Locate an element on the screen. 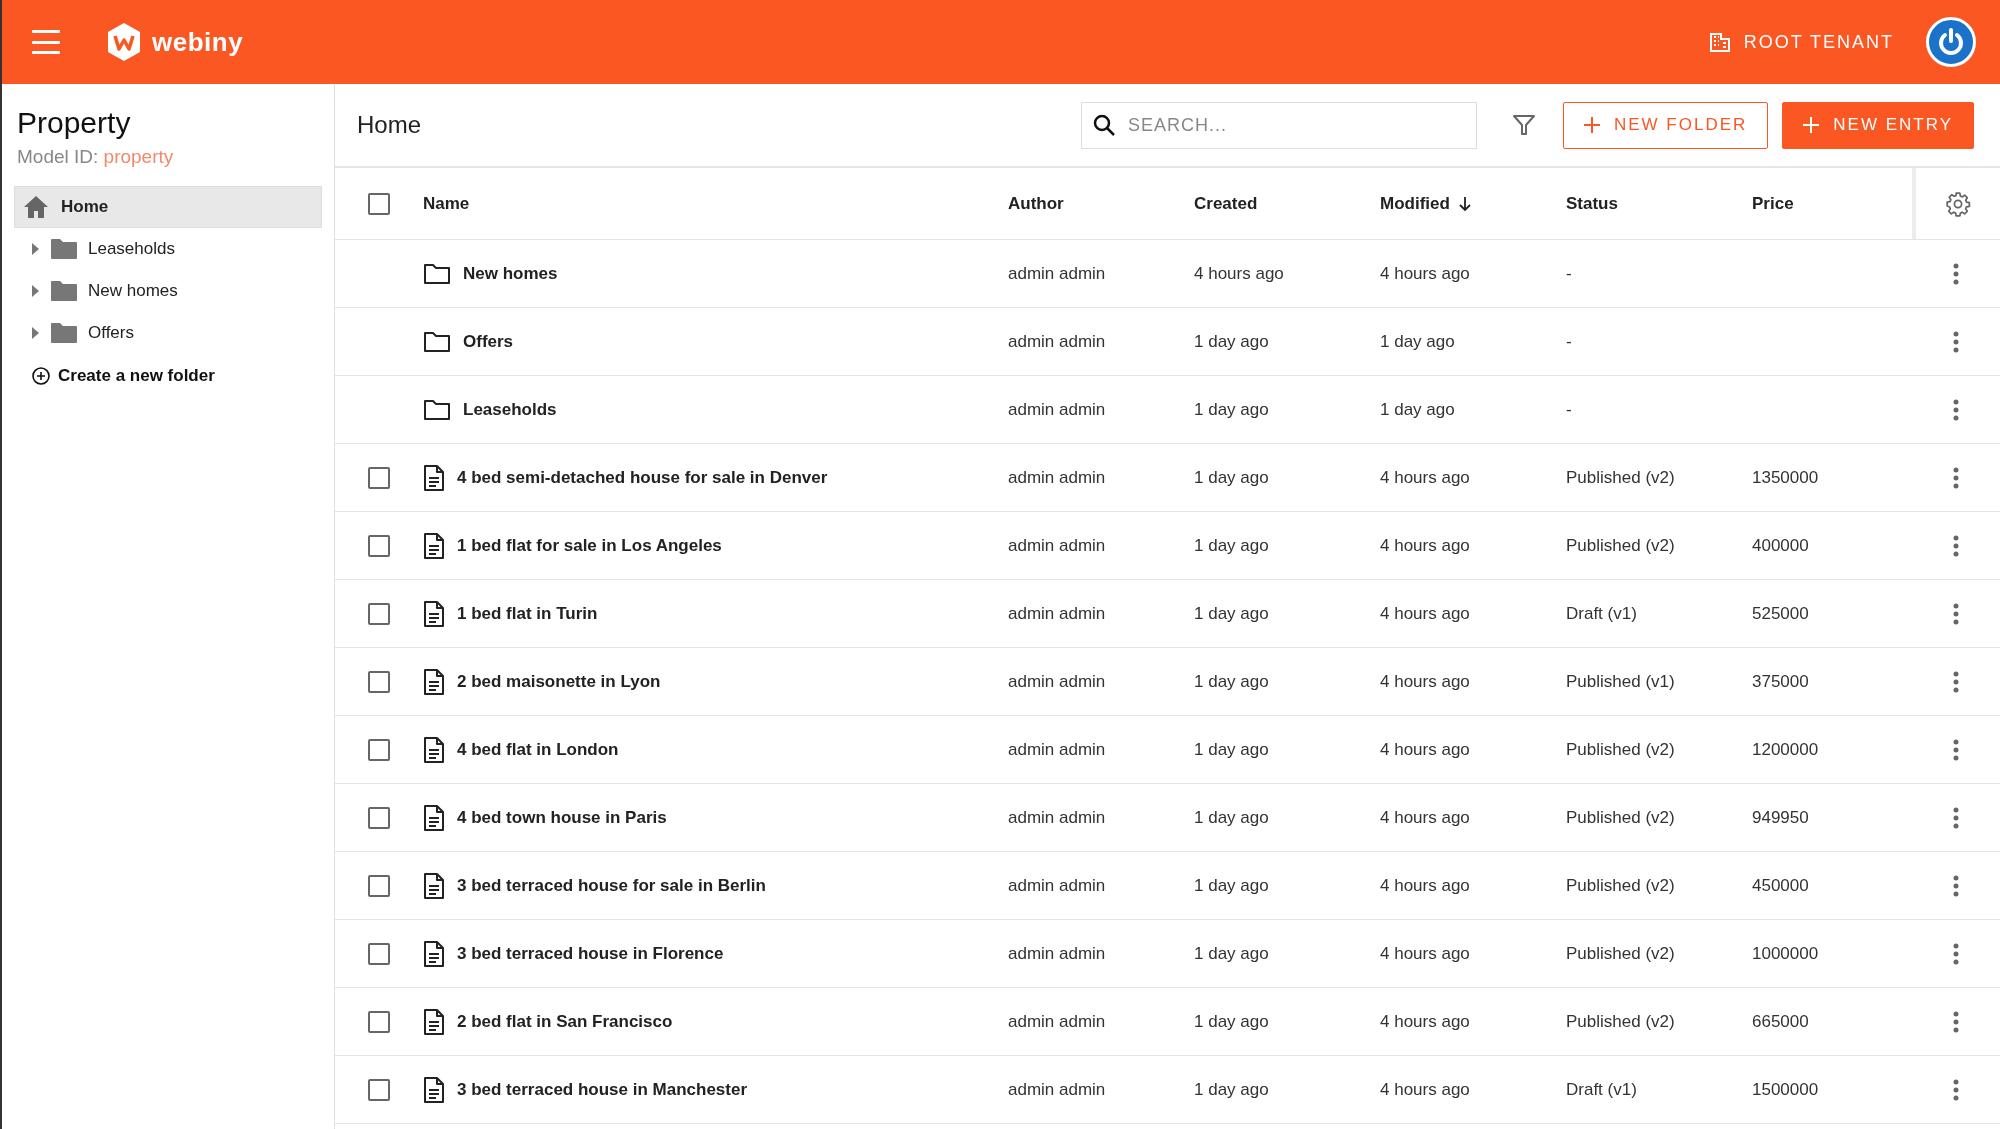 The image size is (2000, 1129). power-icon is located at coordinates (1951, 42).